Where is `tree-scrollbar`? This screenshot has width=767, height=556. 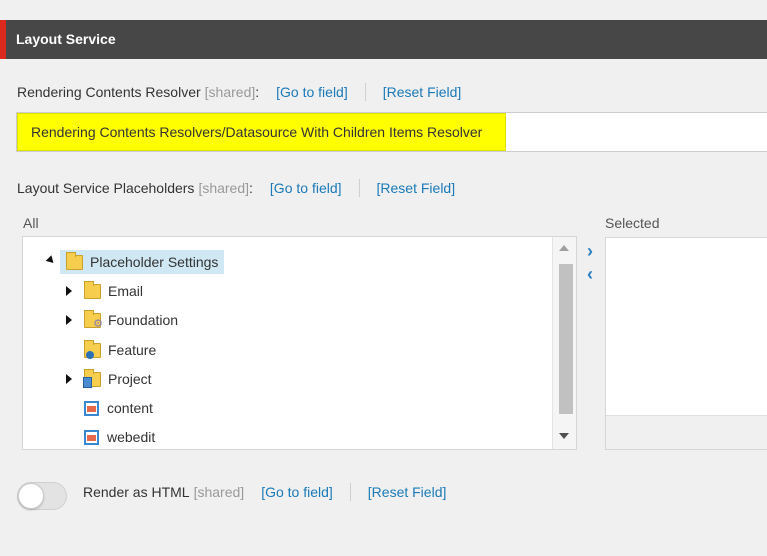
tree-scrollbar is located at coordinates (564, 343).